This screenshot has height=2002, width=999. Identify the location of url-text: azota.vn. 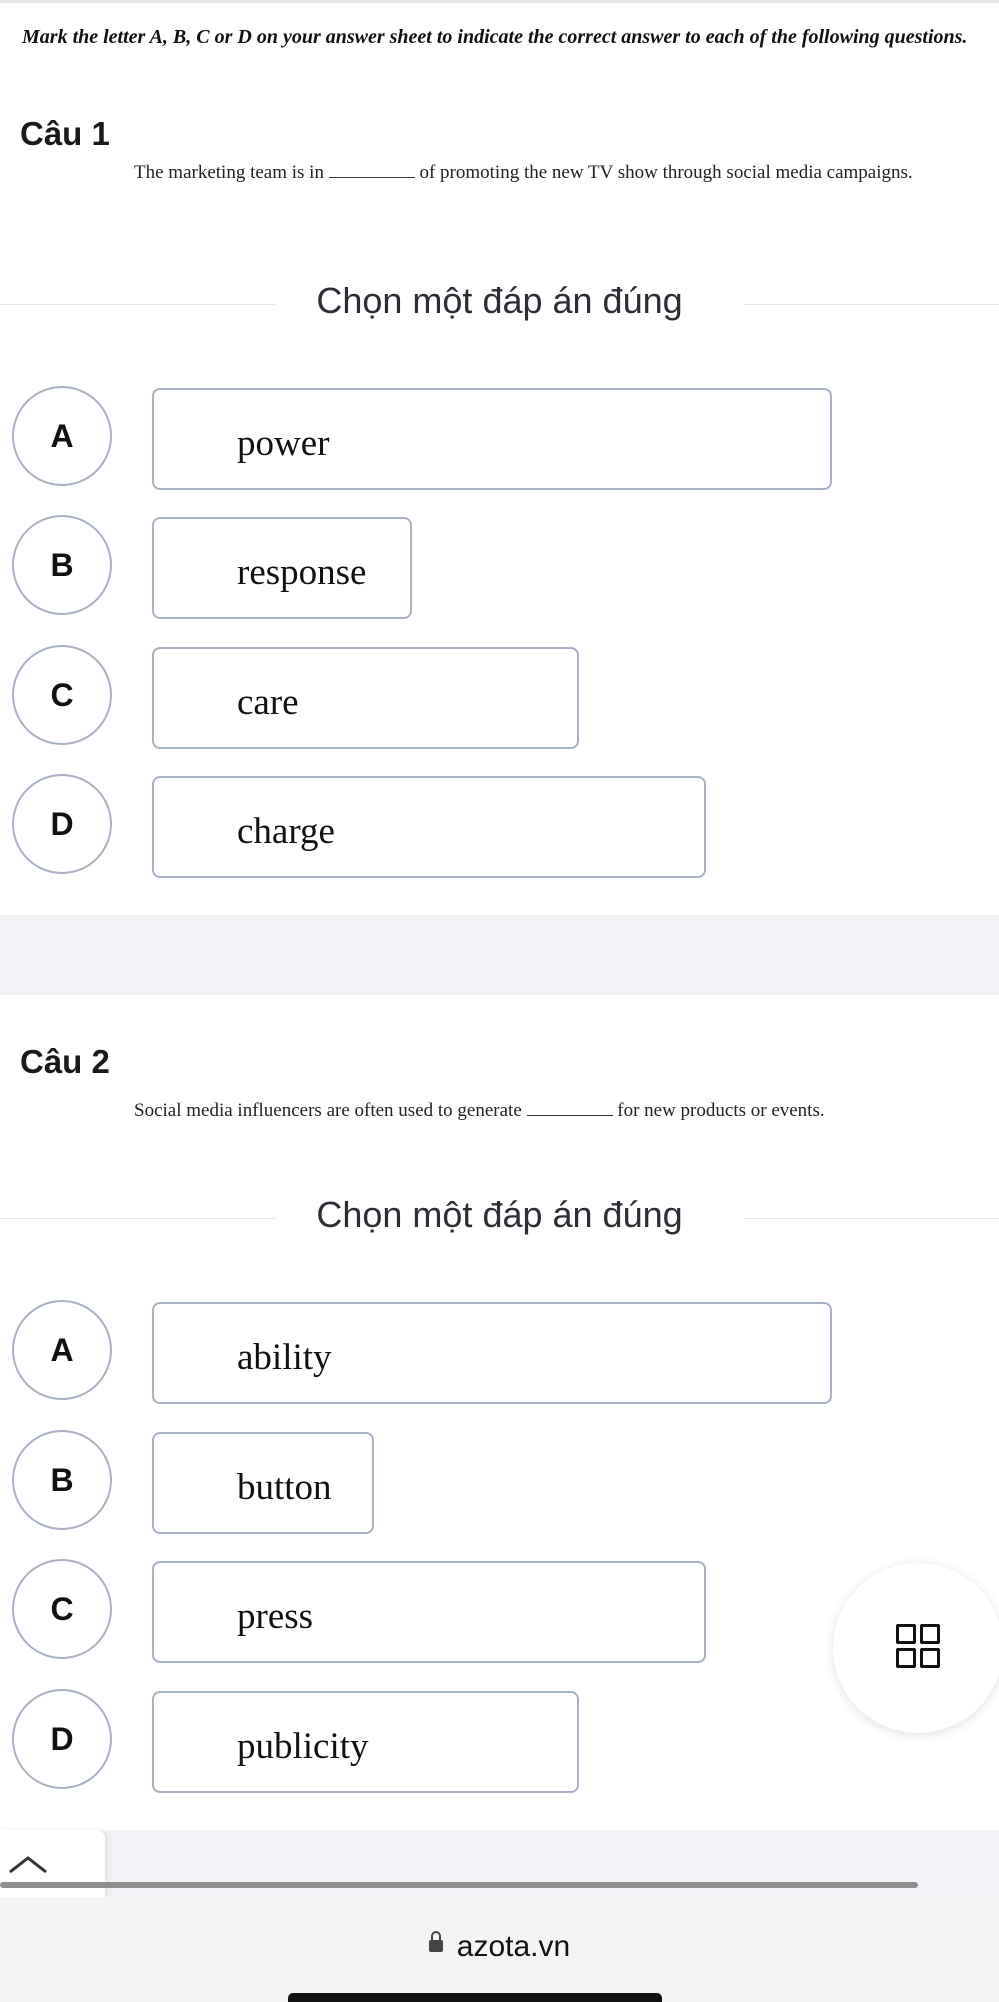
(513, 1946).